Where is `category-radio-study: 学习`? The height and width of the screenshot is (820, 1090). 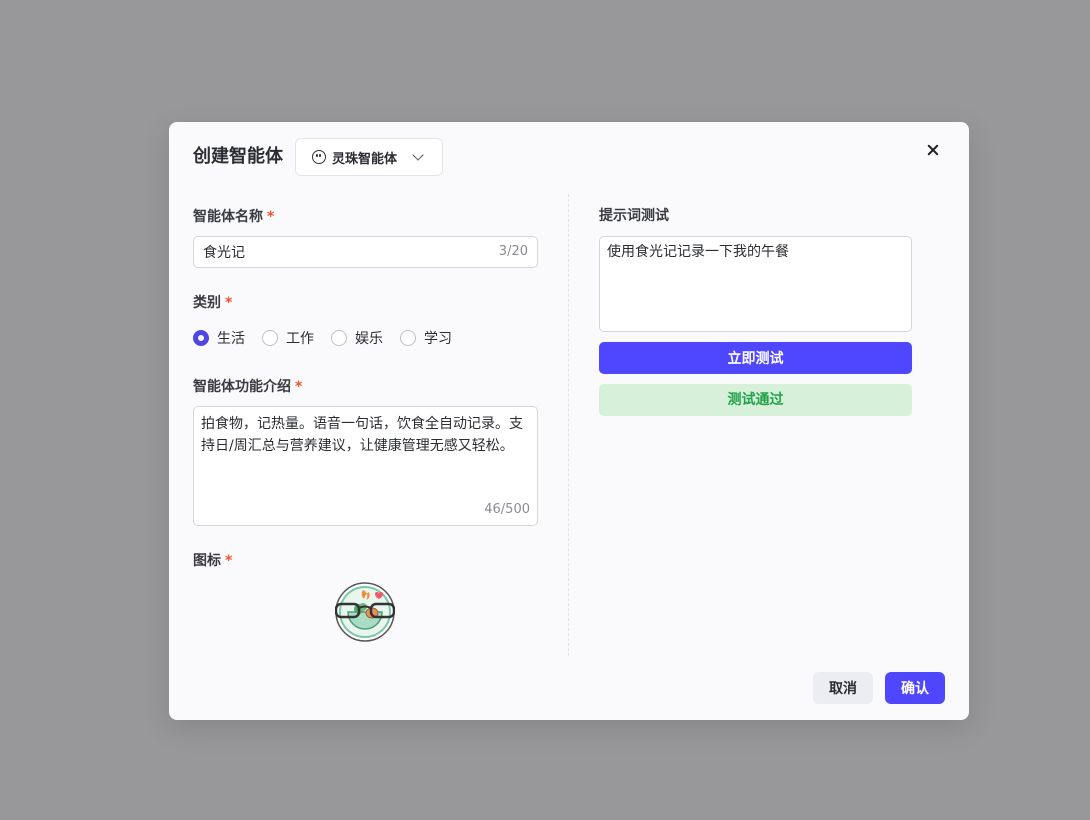 category-radio-study: 学习 is located at coordinates (426, 338).